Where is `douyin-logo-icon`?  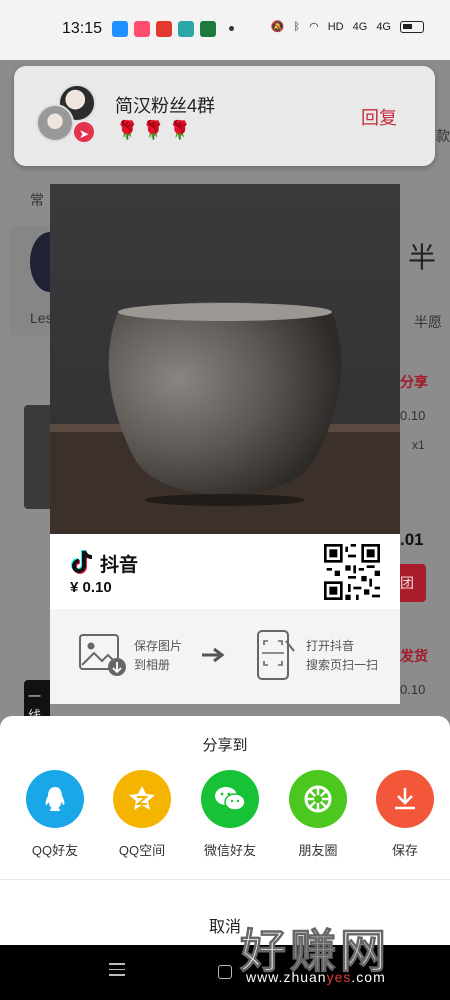 douyin-logo-icon is located at coordinates (82, 562).